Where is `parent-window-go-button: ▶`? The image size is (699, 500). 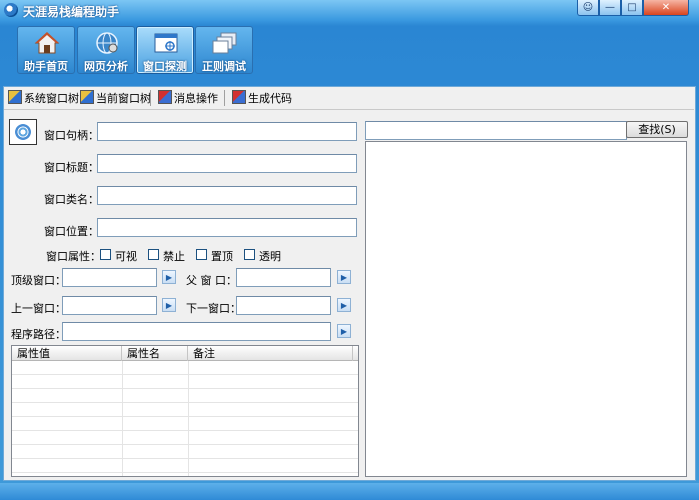 parent-window-go-button: ▶ is located at coordinates (344, 277).